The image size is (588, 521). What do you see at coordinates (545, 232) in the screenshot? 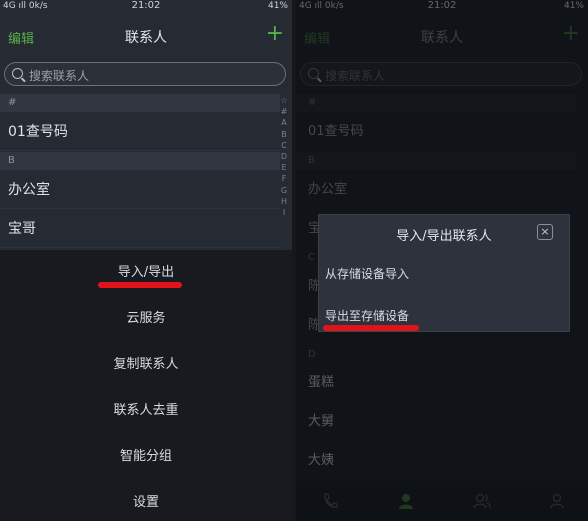
I see `close-icon: ×` at bounding box center [545, 232].